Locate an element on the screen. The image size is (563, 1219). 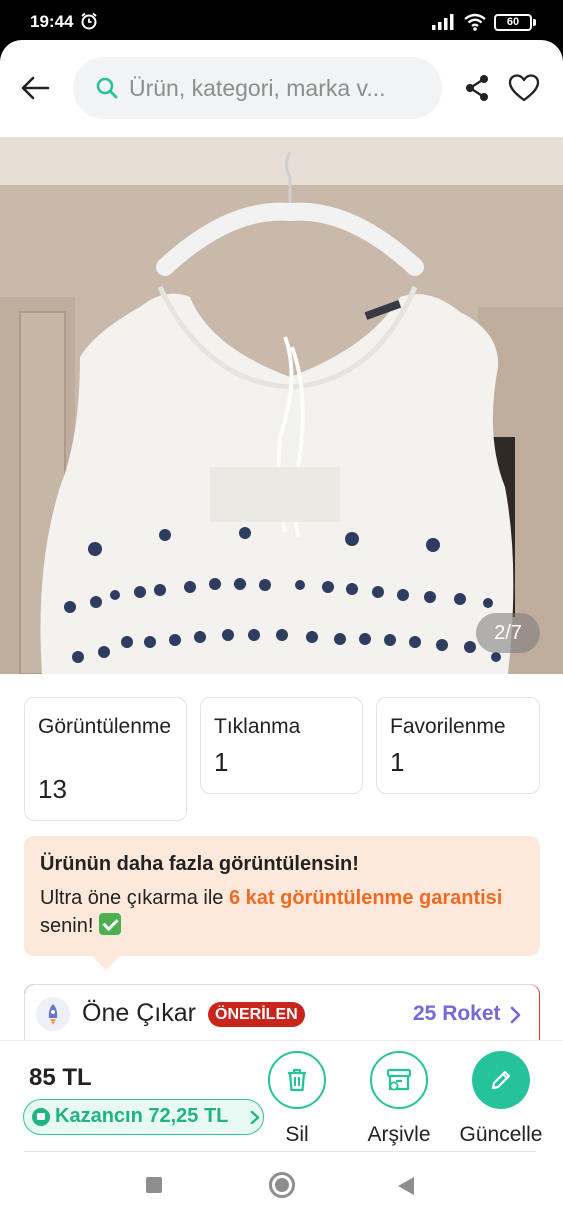
status-bar: 19:44 60 is located at coordinates (281, 22).